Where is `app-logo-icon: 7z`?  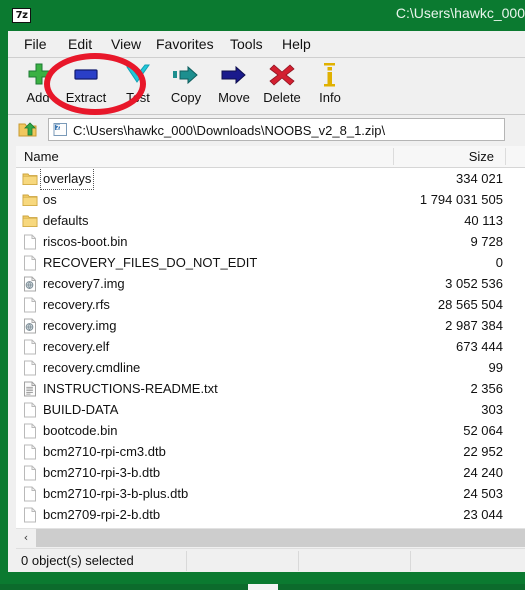
app-logo-icon: 7z is located at coordinates (21, 15).